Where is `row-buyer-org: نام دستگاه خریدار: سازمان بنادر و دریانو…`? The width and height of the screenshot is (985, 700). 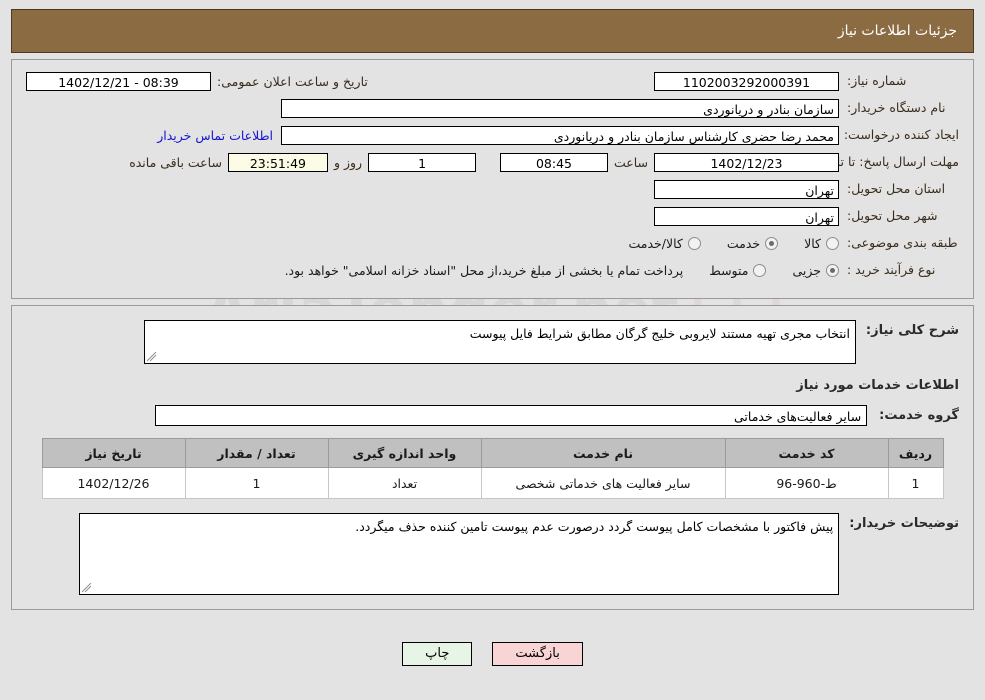
row-buyer-org: نام دستگاه خریدار: سازمان بنادر و دریانو… is located at coordinates (492, 108).